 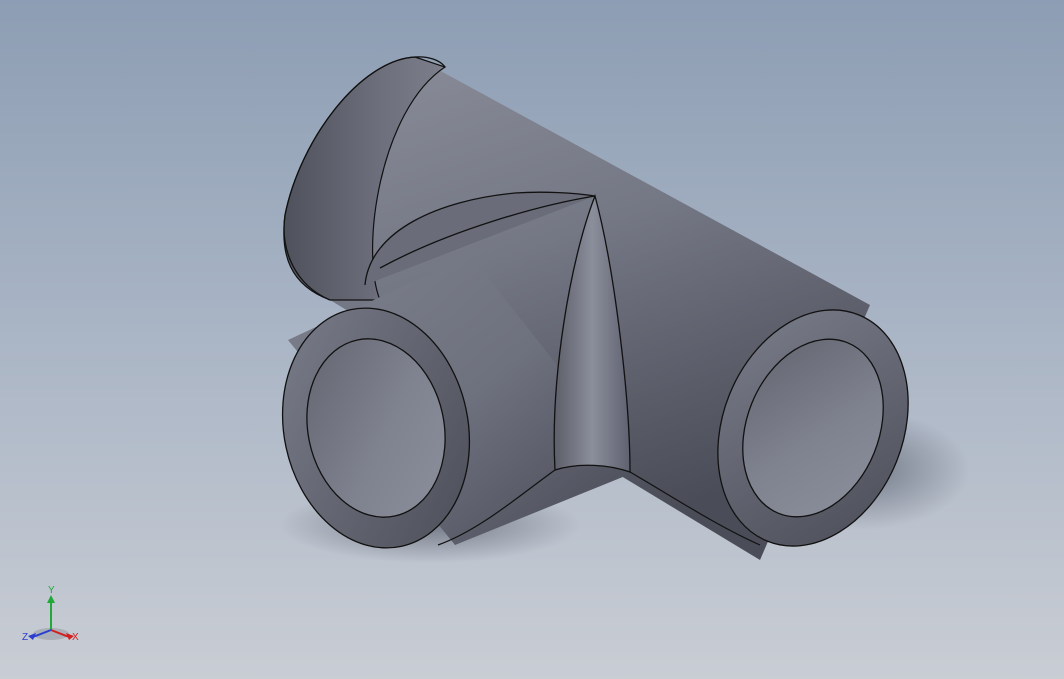 What do you see at coordinates (51, 599) in the screenshot?
I see `triad-y-arrow` at bounding box center [51, 599].